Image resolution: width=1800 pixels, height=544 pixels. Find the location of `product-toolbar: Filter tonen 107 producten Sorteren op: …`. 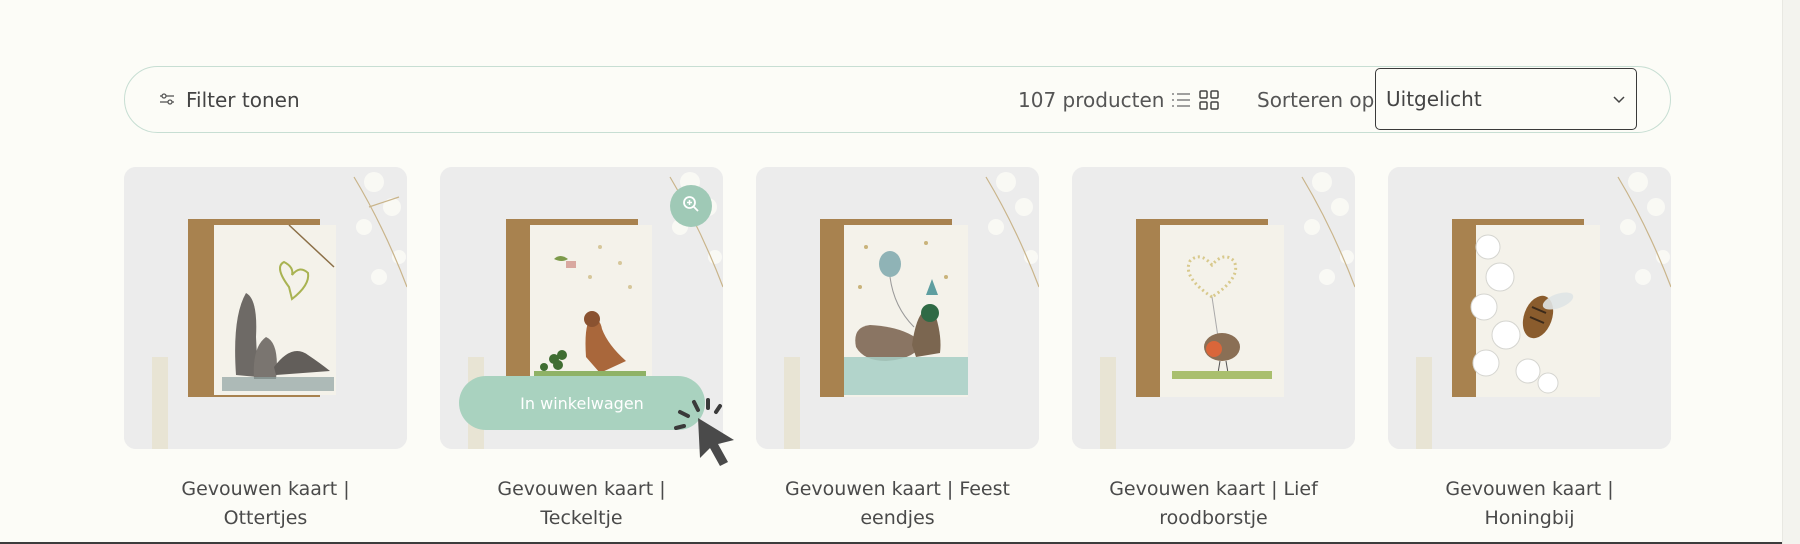

product-toolbar: Filter tonen 107 producten Sorteren op: … is located at coordinates (897, 99).